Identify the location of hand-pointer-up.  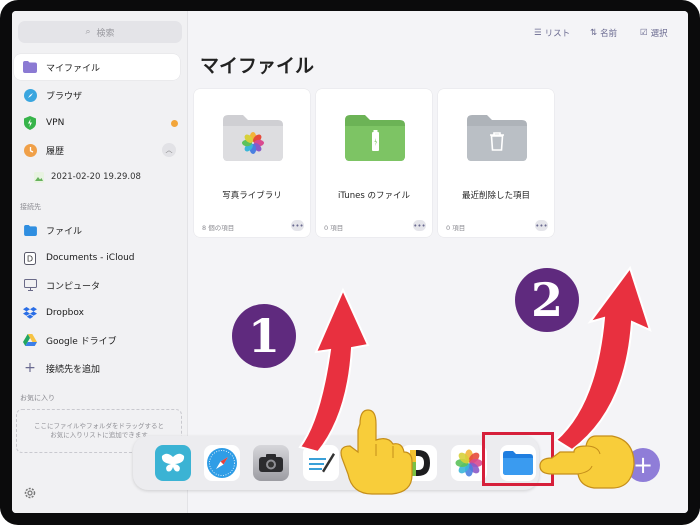
(376, 452).